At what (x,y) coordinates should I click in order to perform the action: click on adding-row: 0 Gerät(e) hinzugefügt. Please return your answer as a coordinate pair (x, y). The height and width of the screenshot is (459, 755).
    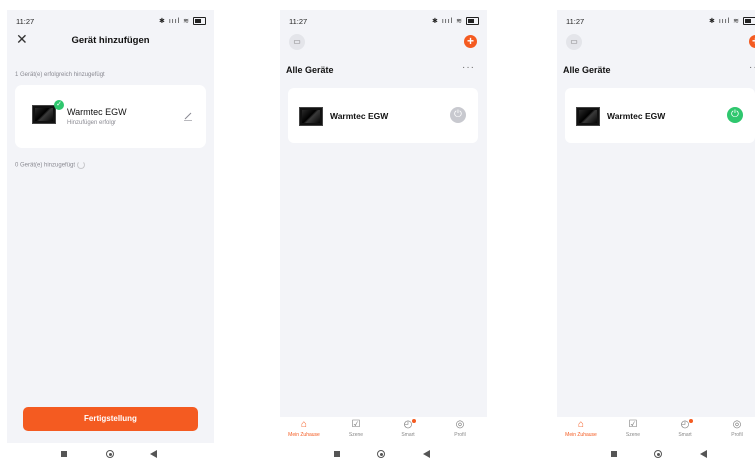
    Looking at the image, I should click on (50, 165).